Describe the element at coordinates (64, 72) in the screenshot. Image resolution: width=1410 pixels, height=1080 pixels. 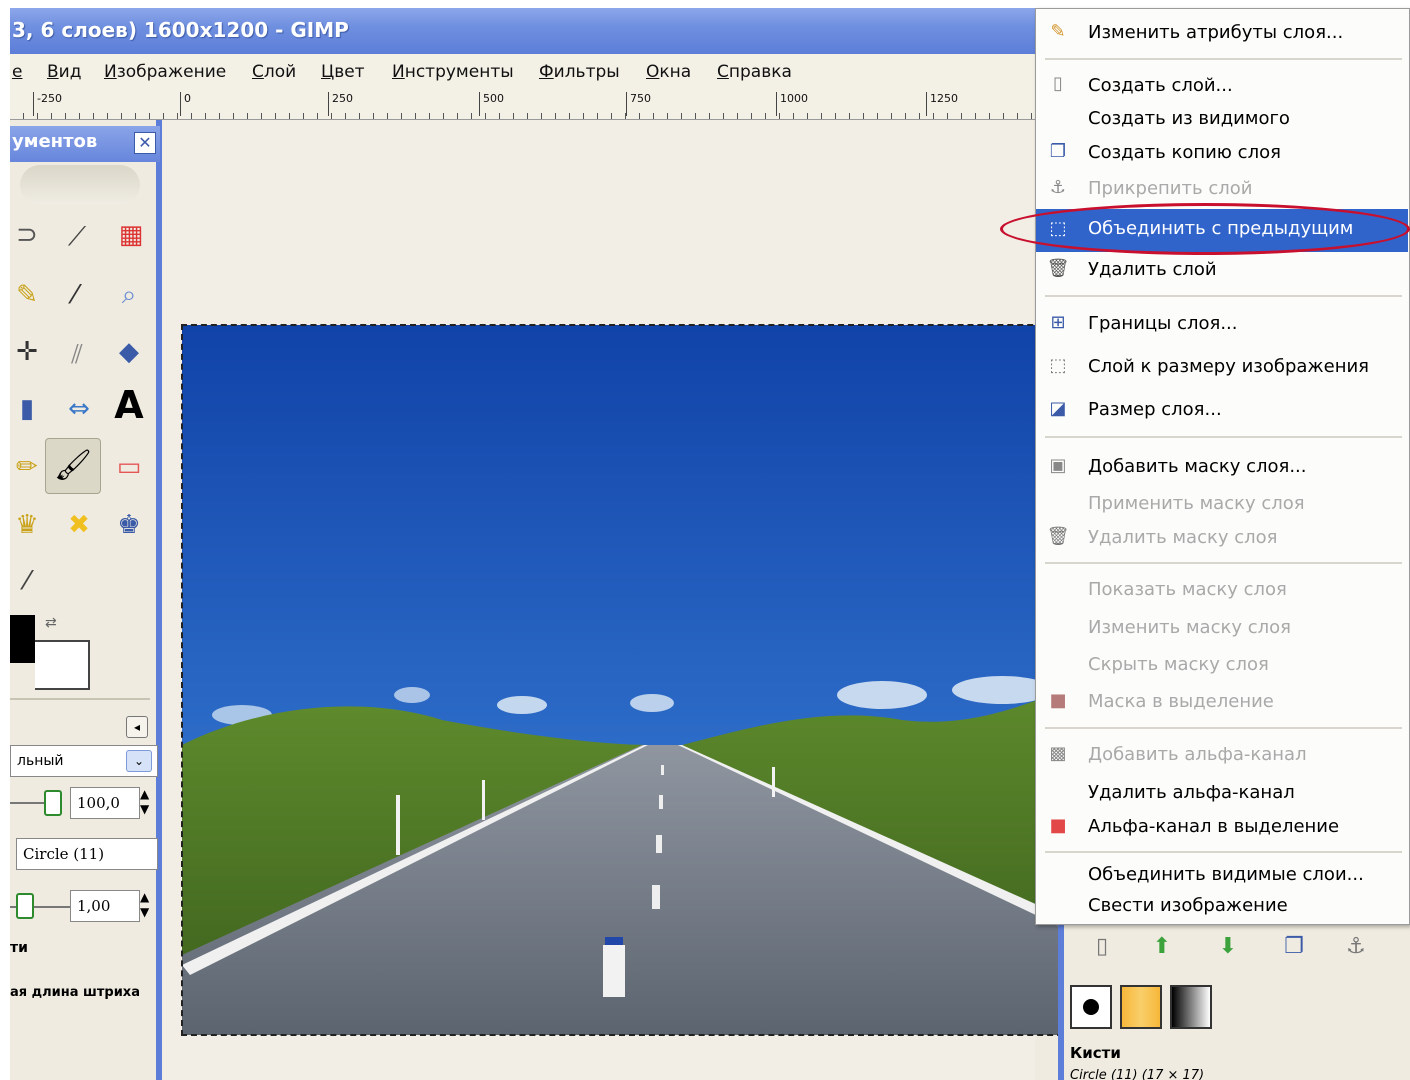
I see `menu-view: Вид` at that location.